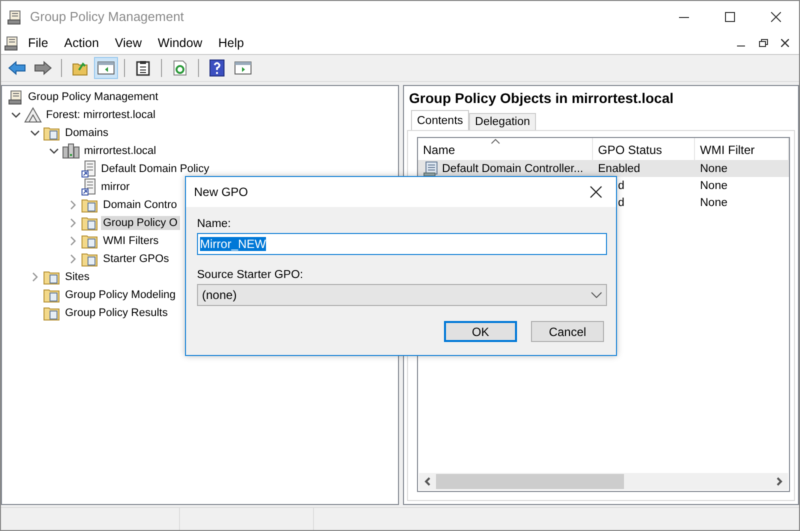 Image resolution: width=800 pixels, height=531 pixels. I want to click on cancel-button: Cancel, so click(567, 331).